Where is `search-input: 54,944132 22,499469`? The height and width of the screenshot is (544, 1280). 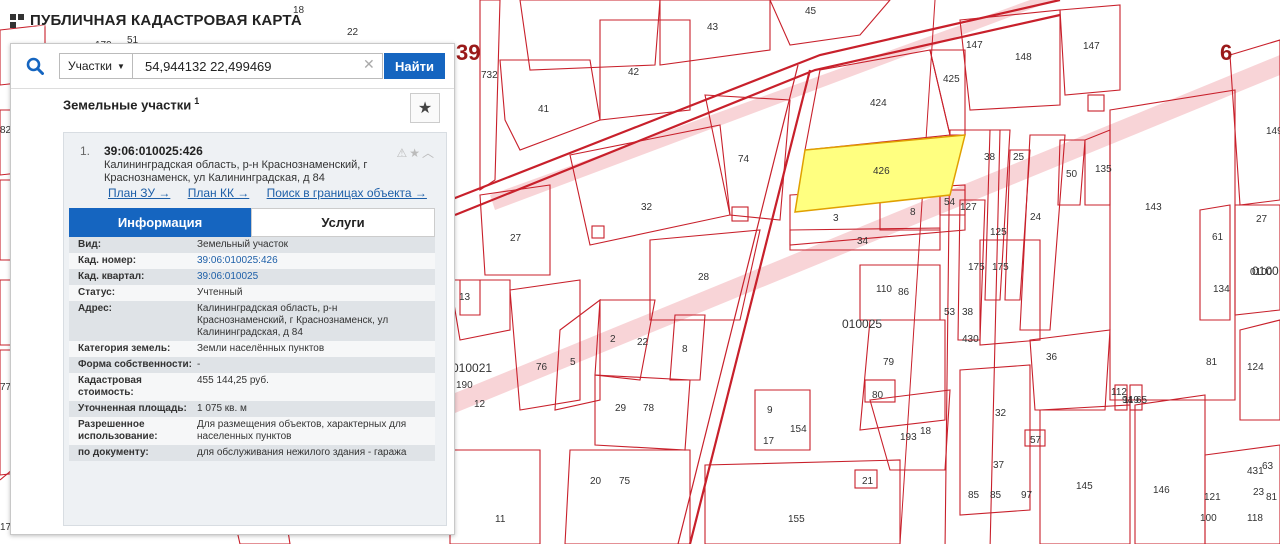 search-input: 54,944132 22,499469 is located at coordinates (258, 66).